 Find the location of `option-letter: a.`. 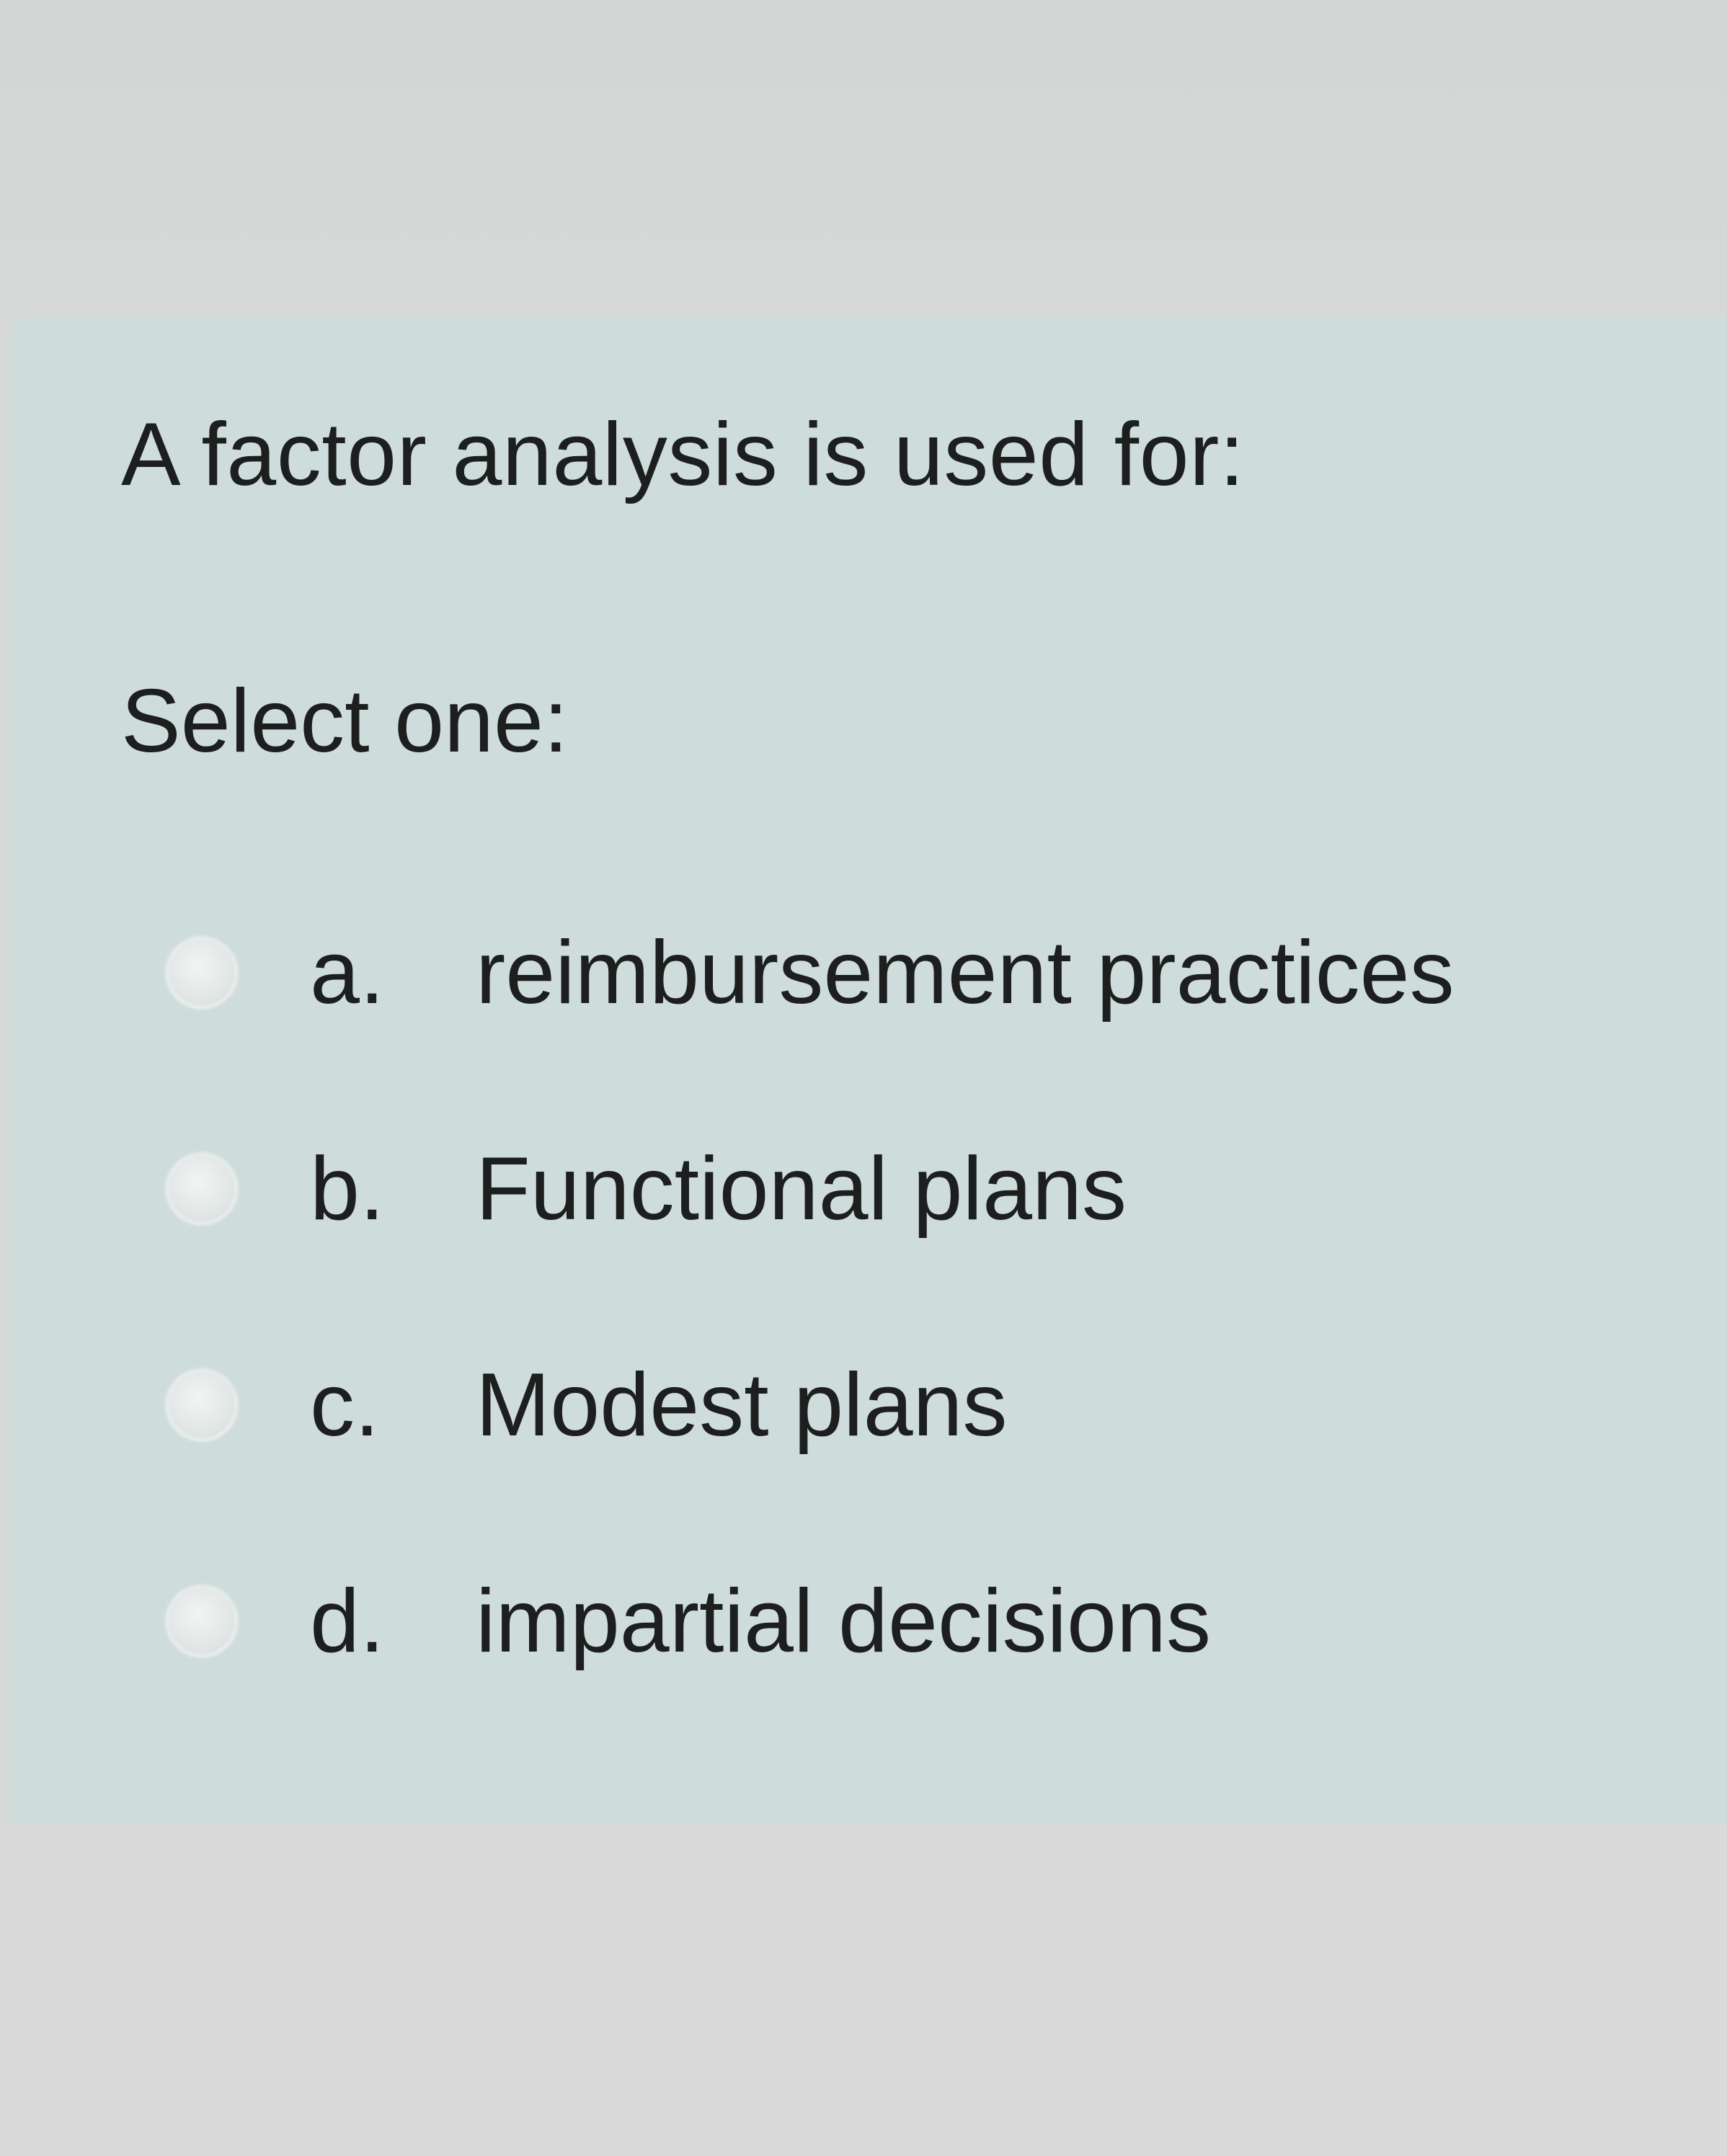

option-letter: a. is located at coordinates (347, 973).